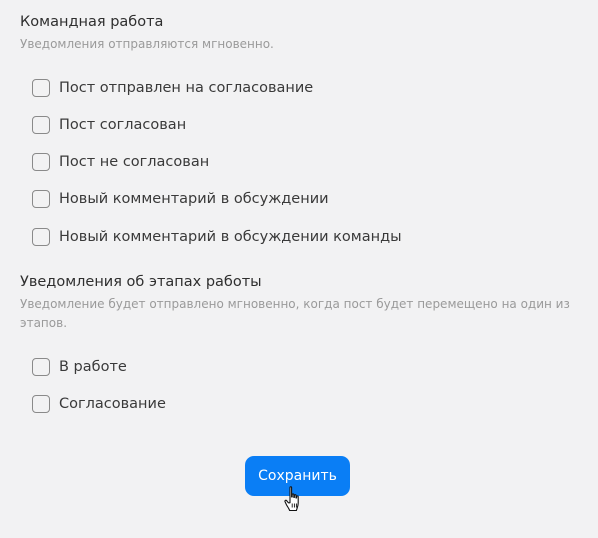  I want to click on option-stage-approval: Согласование, so click(99, 404).